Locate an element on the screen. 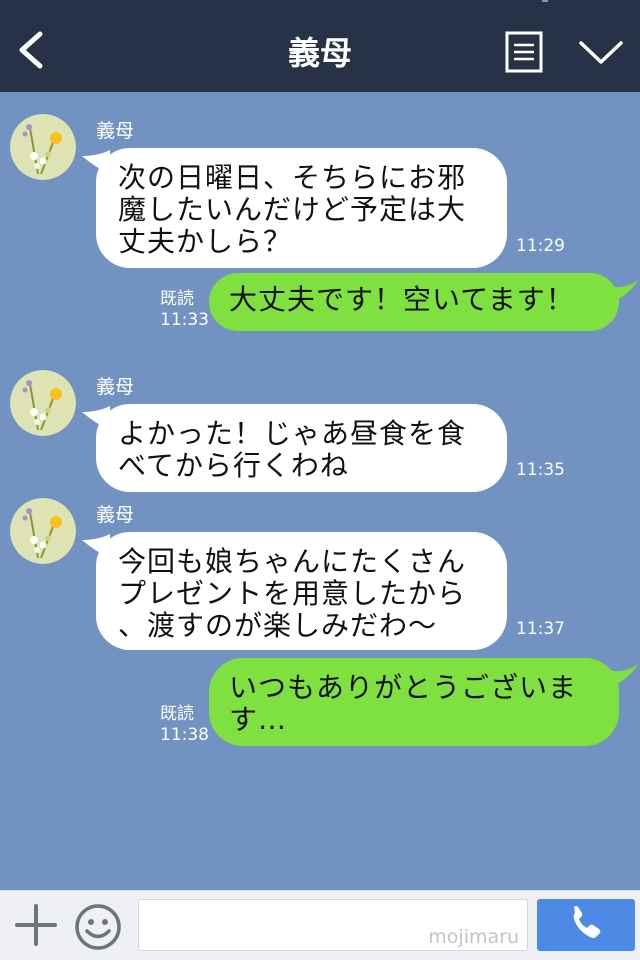  plus-icon is located at coordinates (36, 925).